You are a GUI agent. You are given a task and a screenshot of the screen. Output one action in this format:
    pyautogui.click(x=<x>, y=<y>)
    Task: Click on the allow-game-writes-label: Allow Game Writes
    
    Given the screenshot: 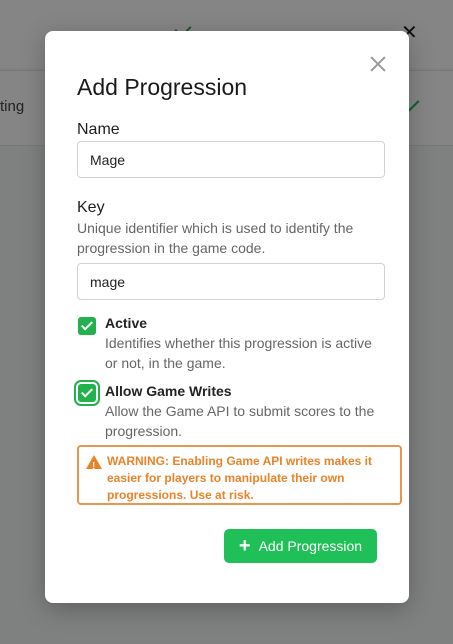 What is the action you would take?
    pyautogui.click(x=168, y=391)
    